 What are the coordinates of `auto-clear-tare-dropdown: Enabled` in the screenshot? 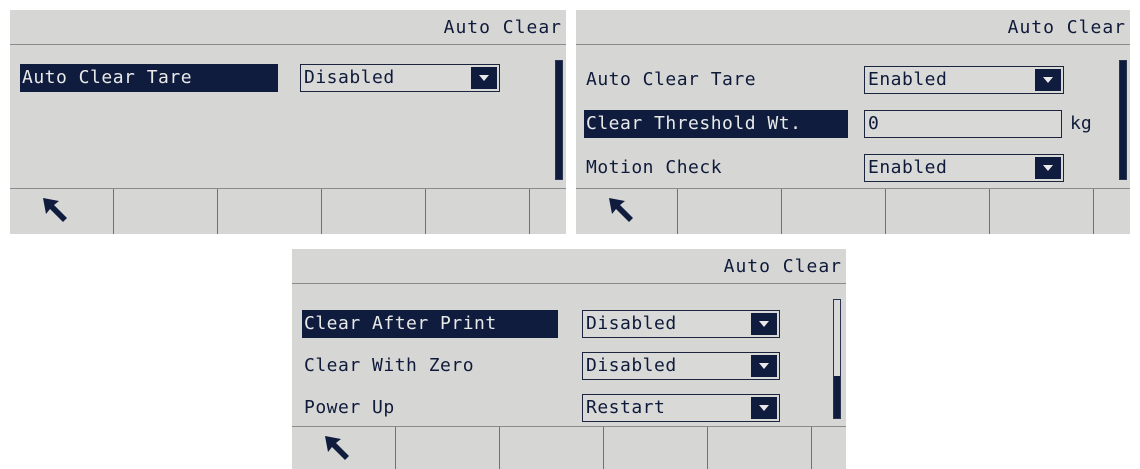 It's located at (964, 80).